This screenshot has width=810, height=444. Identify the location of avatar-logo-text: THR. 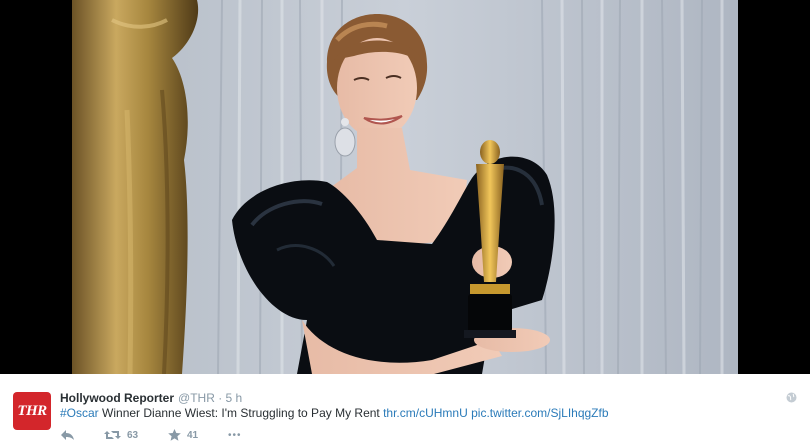
(32, 410).